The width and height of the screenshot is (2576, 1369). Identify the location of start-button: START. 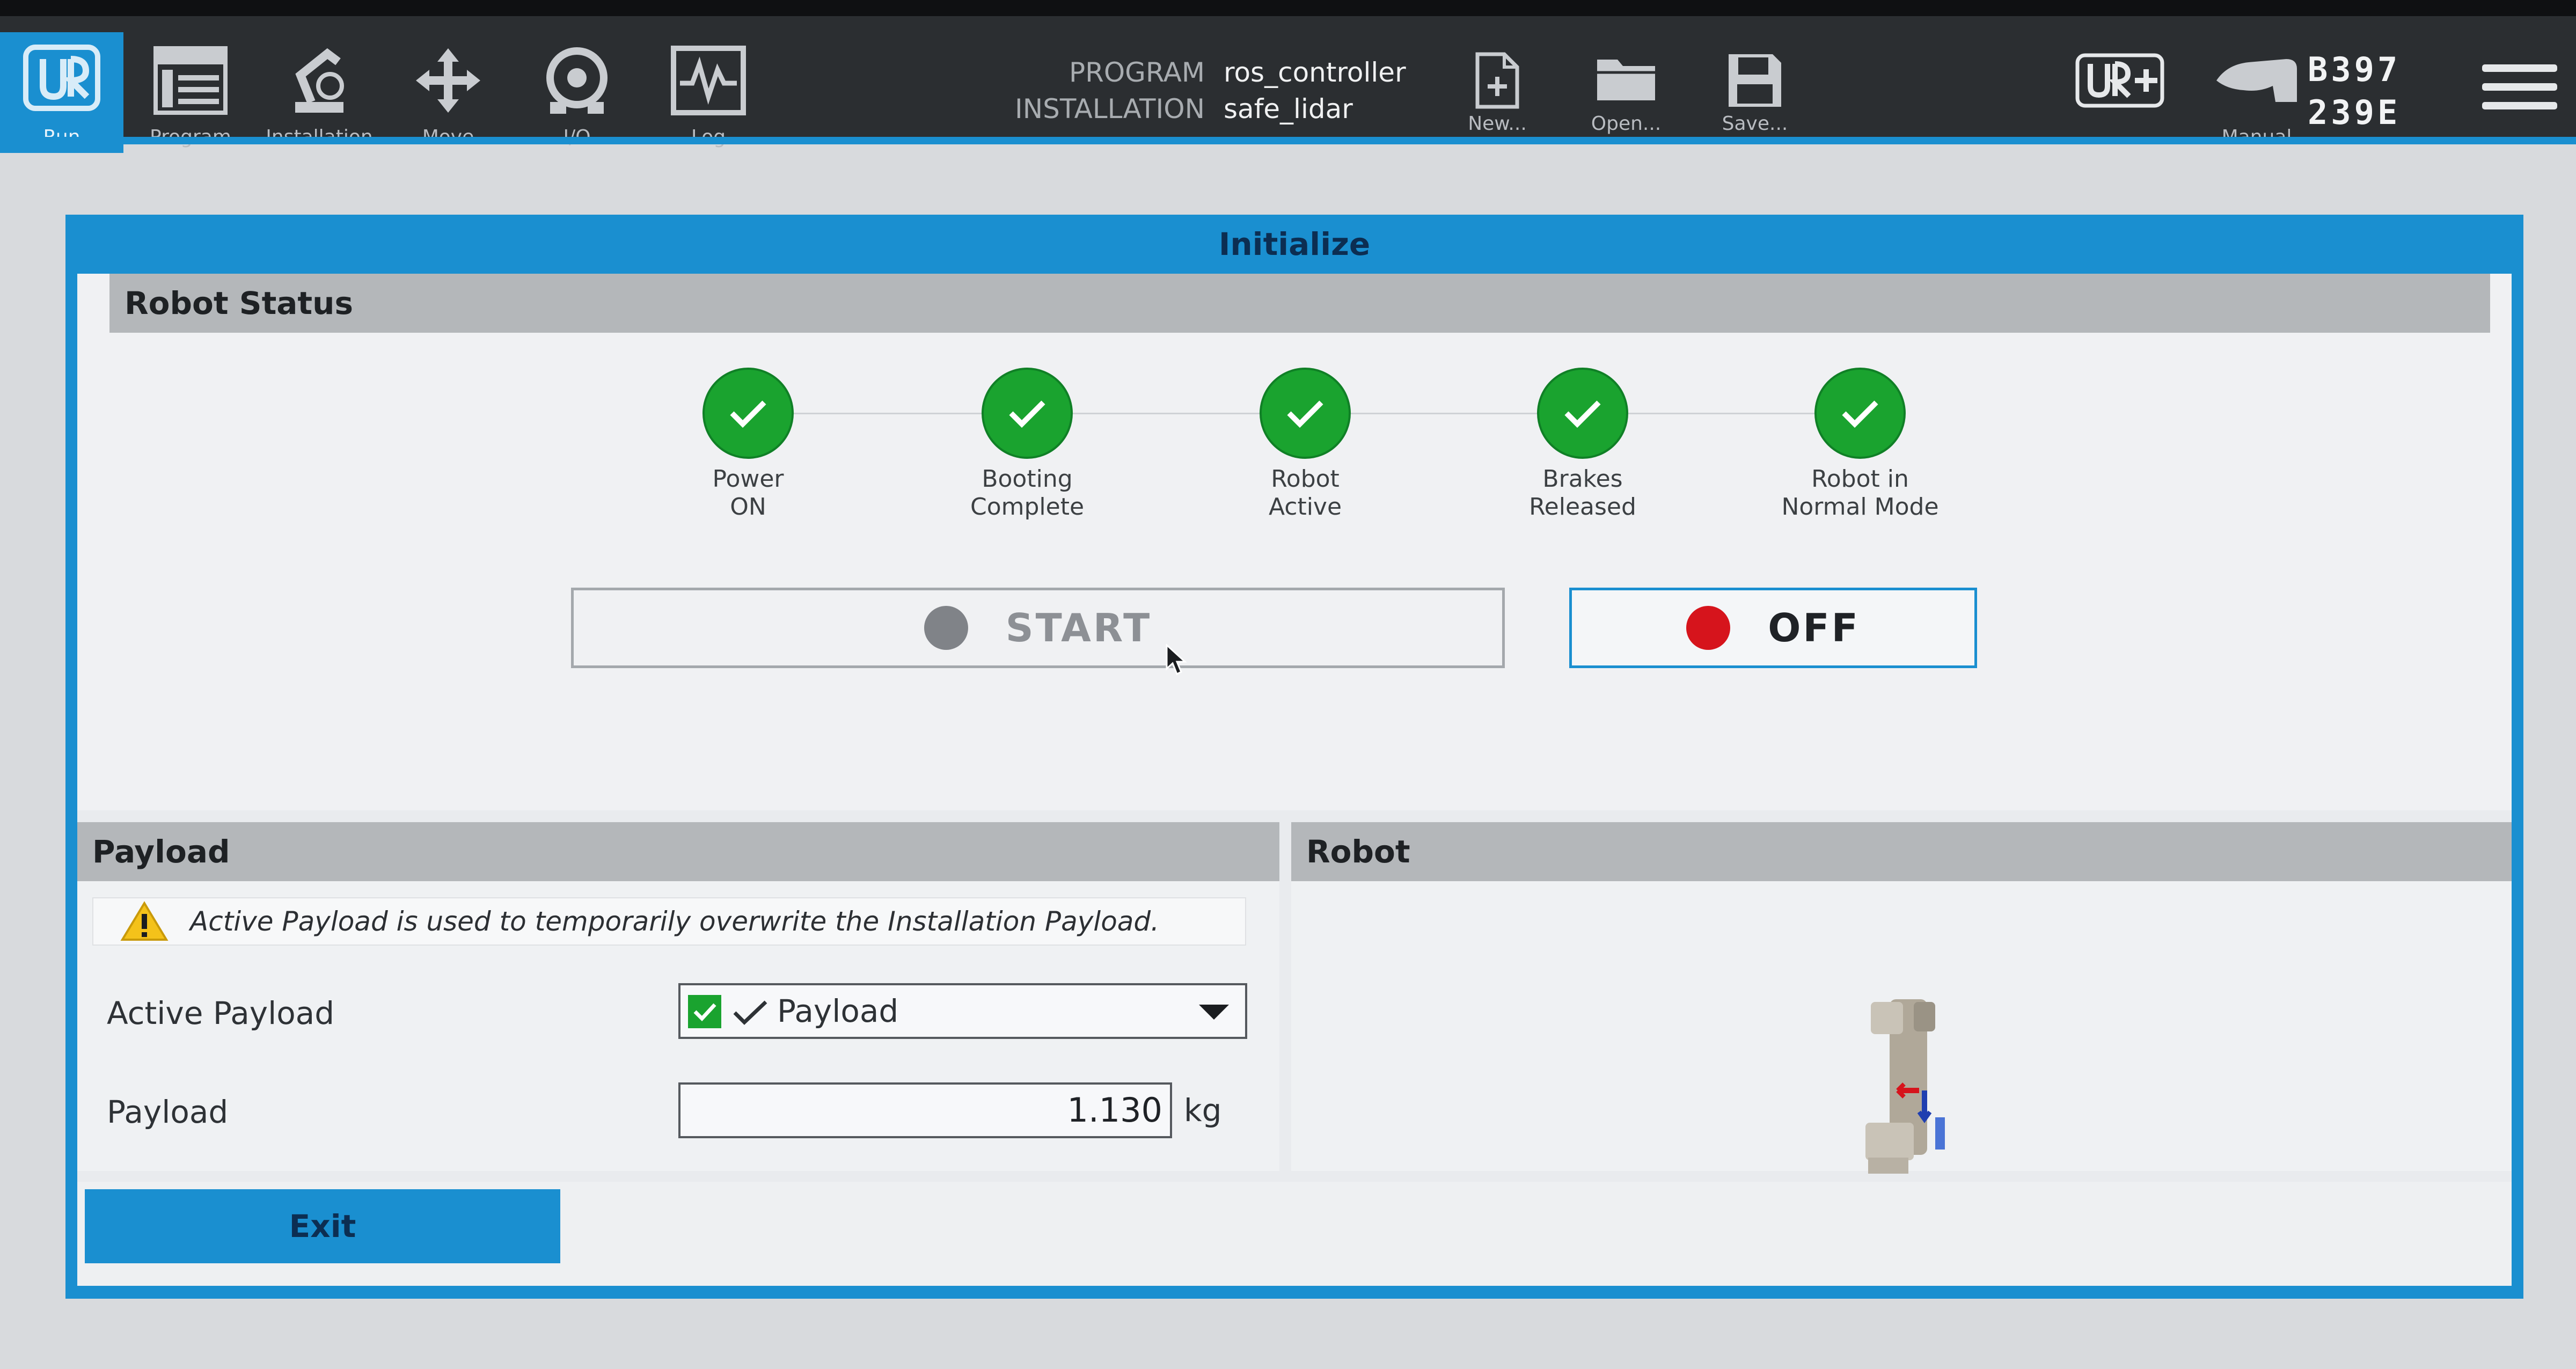
(1038, 628).